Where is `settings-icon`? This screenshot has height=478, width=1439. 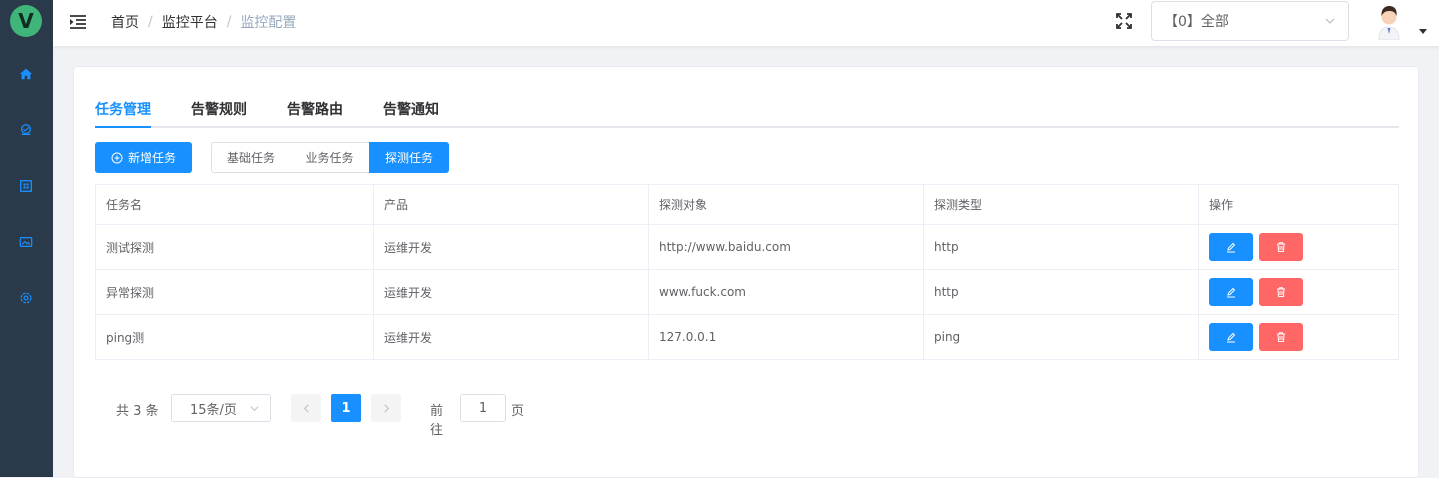
settings-icon is located at coordinates (26, 298).